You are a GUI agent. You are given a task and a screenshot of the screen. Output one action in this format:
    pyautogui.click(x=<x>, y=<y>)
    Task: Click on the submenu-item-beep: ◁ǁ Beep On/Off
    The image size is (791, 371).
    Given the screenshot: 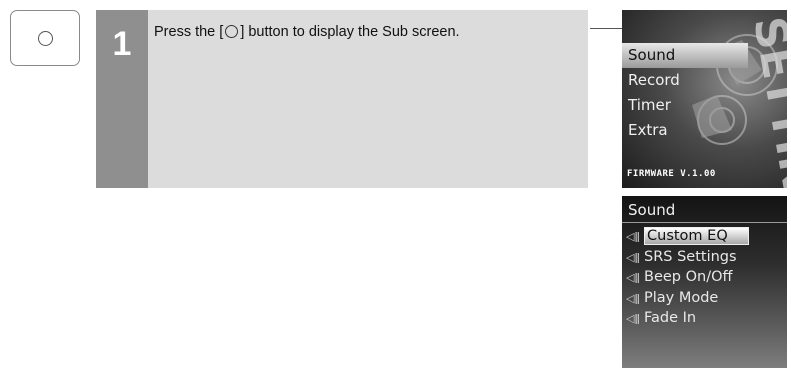 What is the action you would take?
    pyautogui.click(x=704, y=277)
    